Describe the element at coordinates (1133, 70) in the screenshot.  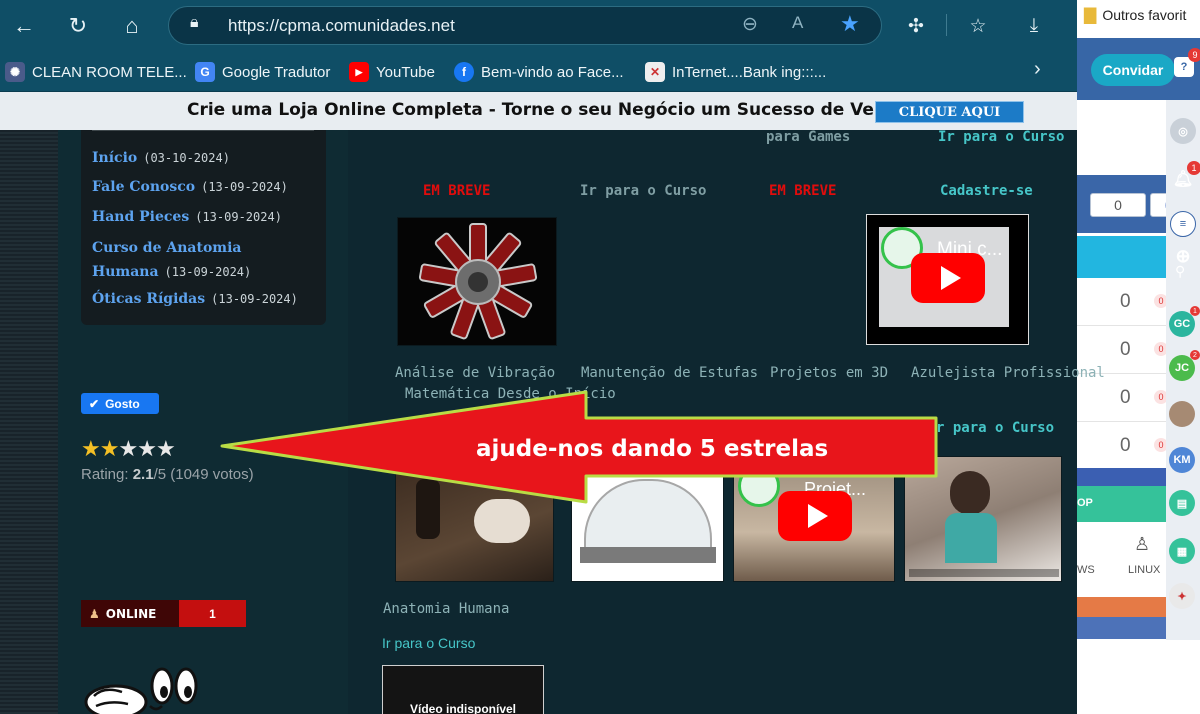
I see `invite-button: Convidar` at that location.